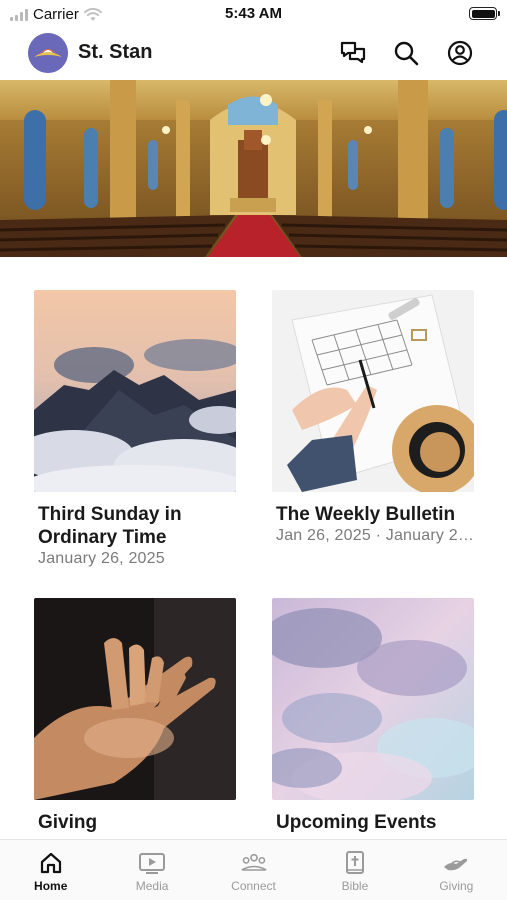  Describe the element at coordinates (101, 558) in the screenshot. I see `card-subtitle: January 26, 2025` at that location.